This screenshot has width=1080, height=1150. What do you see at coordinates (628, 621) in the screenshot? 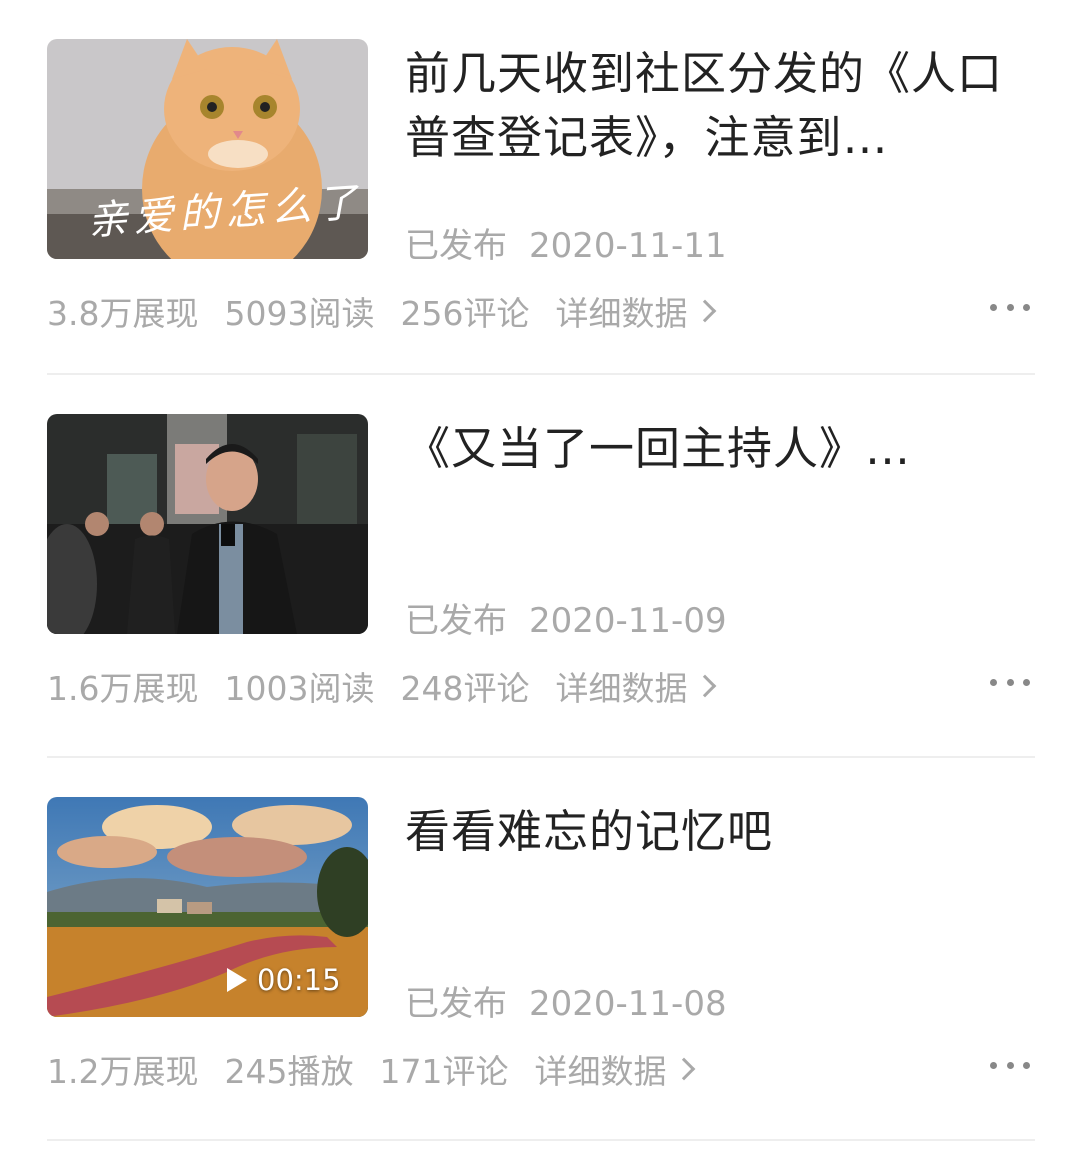
I see `publish-date: 2020-11-09` at bounding box center [628, 621].